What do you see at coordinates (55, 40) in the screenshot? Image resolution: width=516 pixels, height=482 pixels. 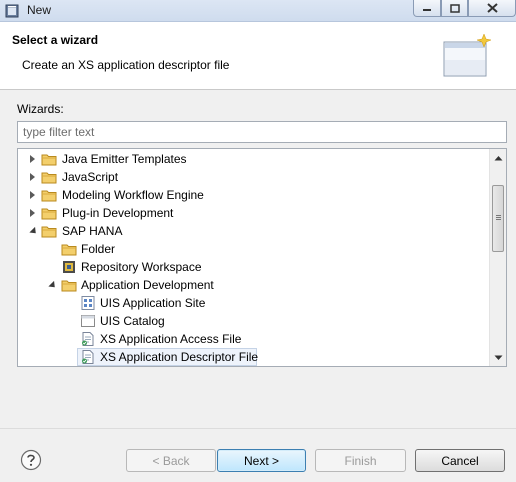 I see `banner-title: Select a wizard` at bounding box center [55, 40].